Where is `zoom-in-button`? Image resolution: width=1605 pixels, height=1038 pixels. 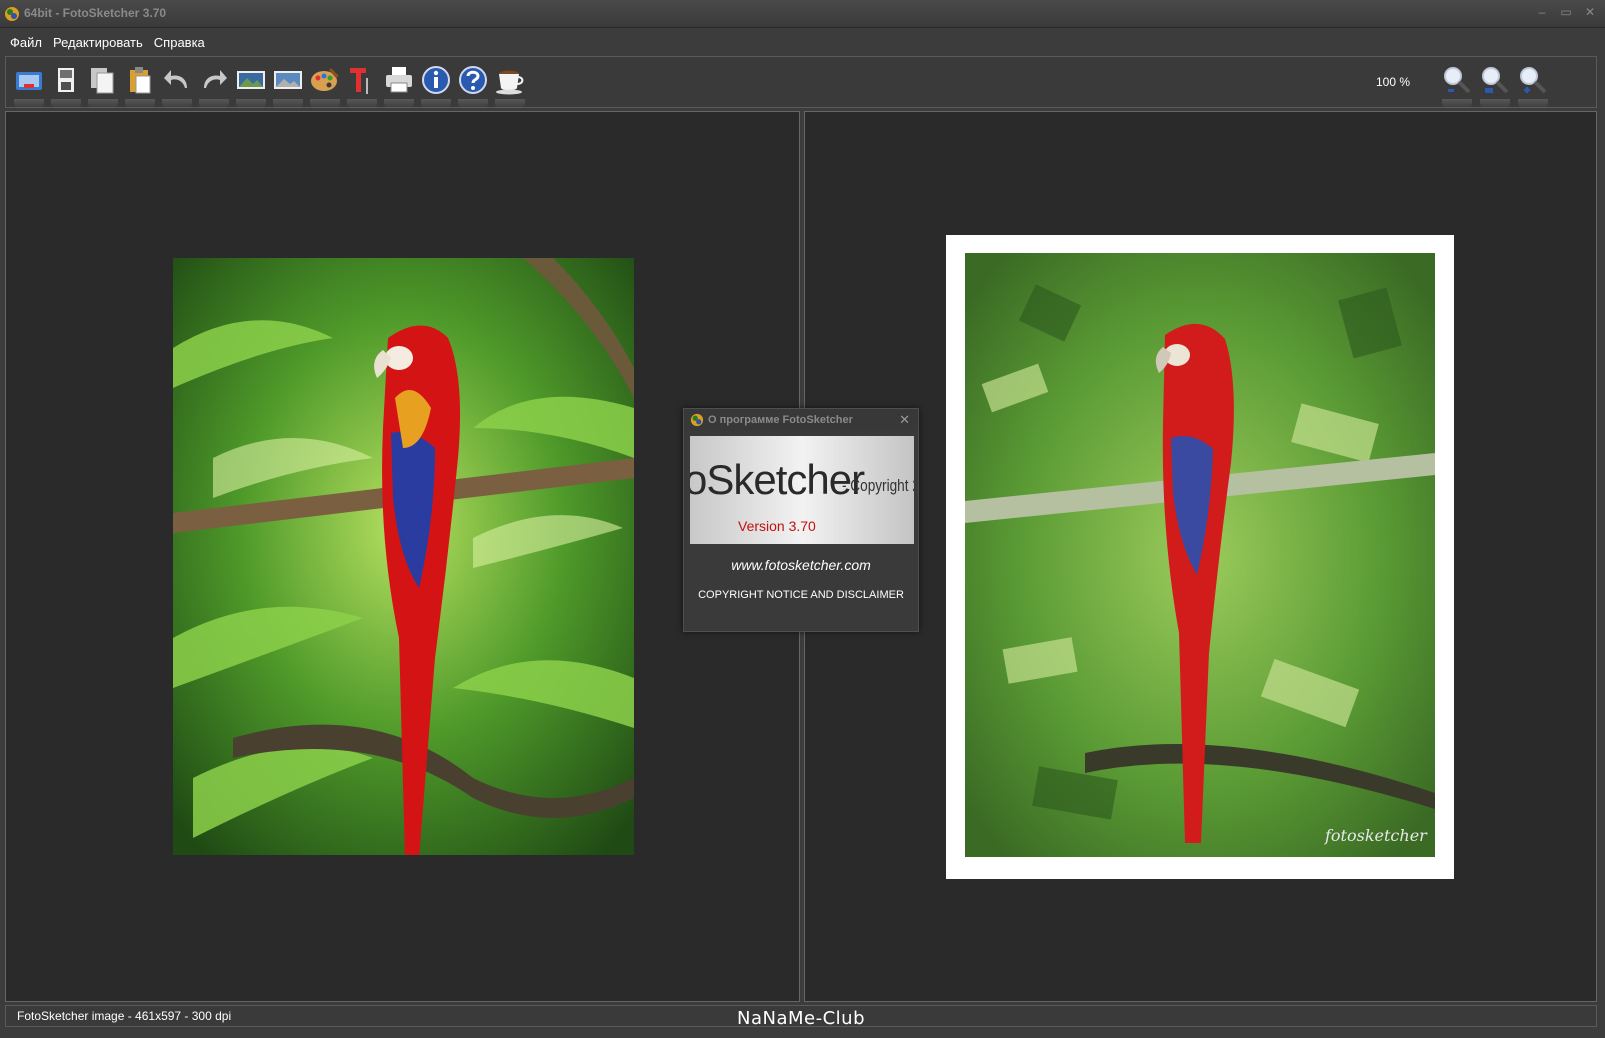 zoom-in-button is located at coordinates (1533, 86).